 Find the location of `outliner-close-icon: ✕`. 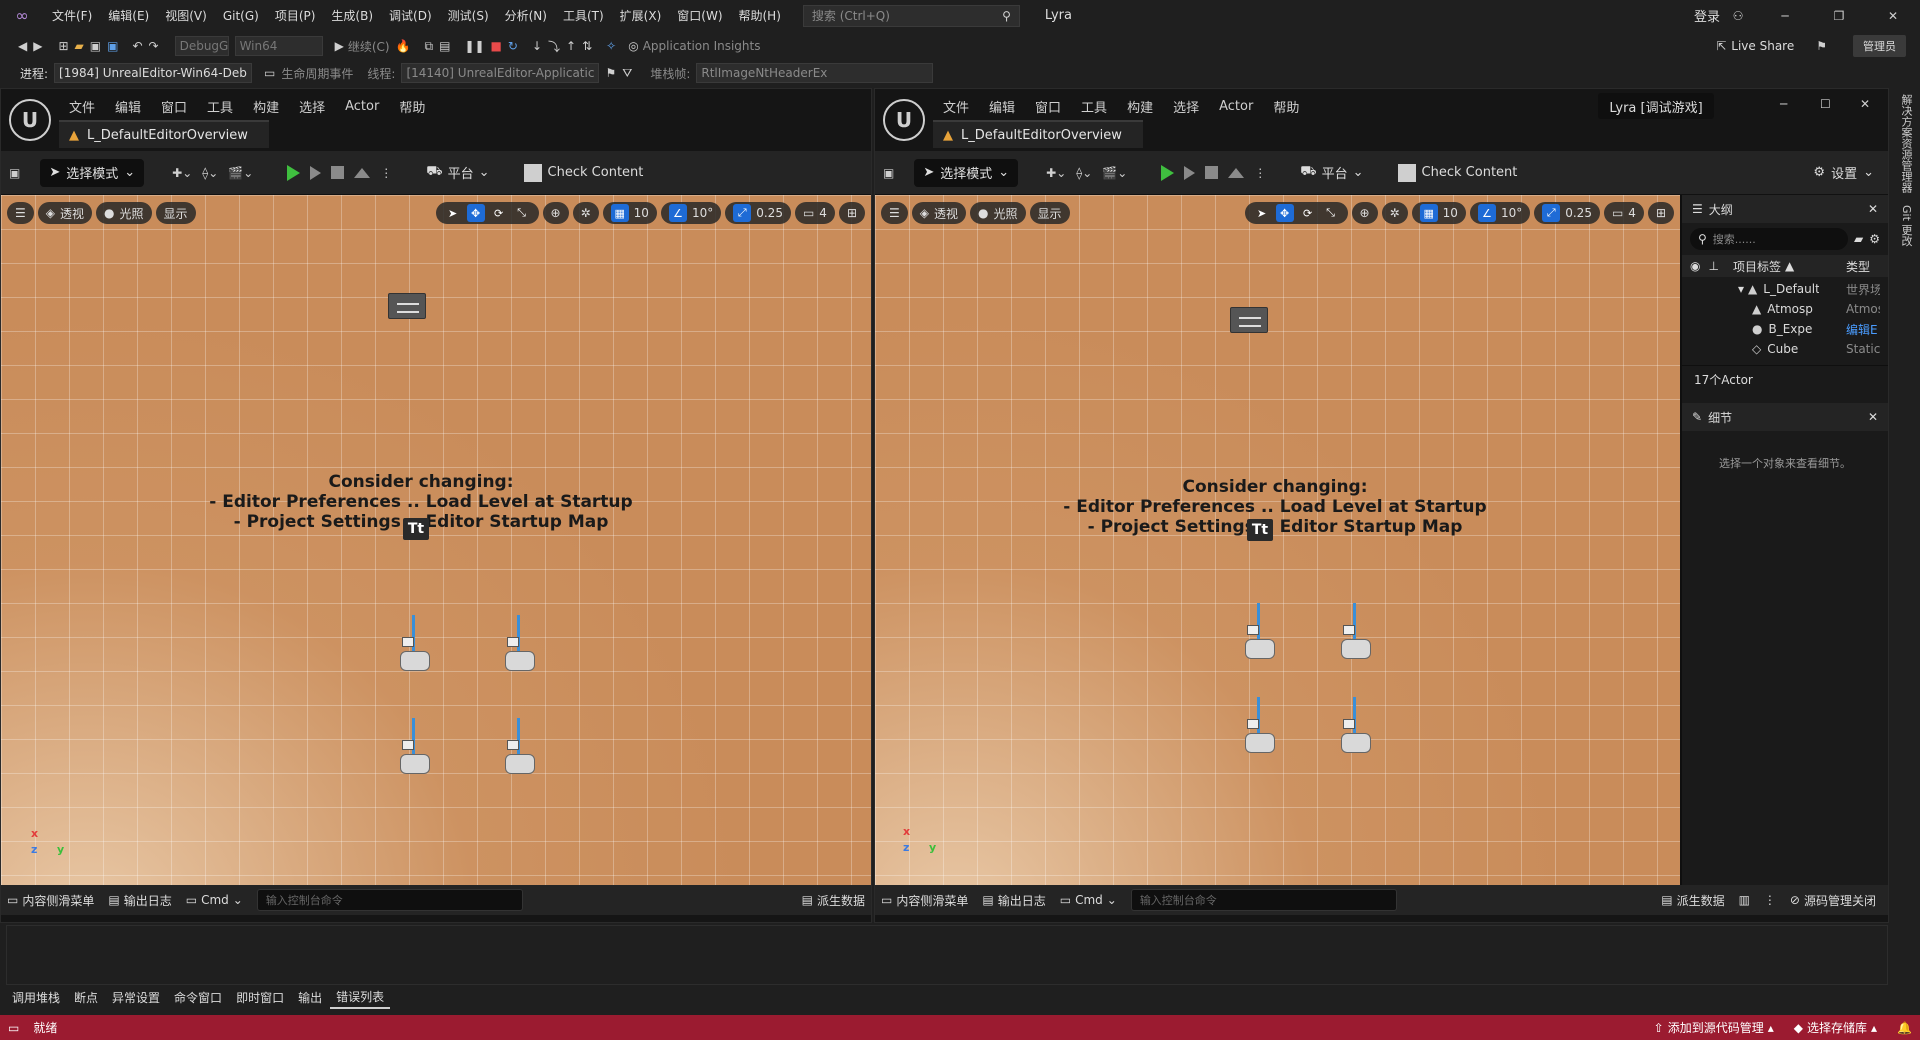

outliner-close-icon: ✕ is located at coordinates (1873, 209).